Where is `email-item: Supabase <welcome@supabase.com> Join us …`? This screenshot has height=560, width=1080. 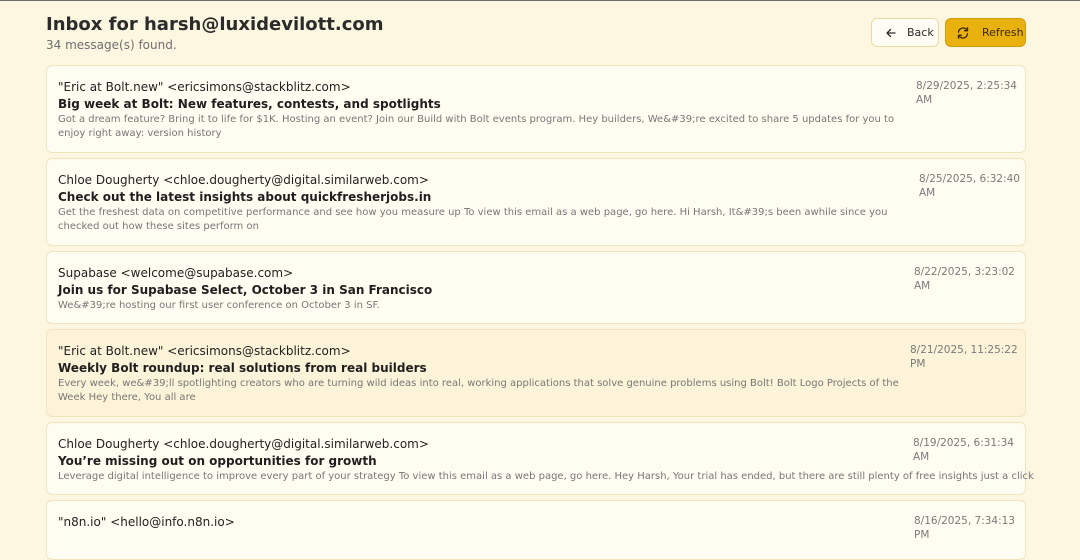
email-item: Supabase <welcome@supabase.com> Join us … is located at coordinates (536, 287).